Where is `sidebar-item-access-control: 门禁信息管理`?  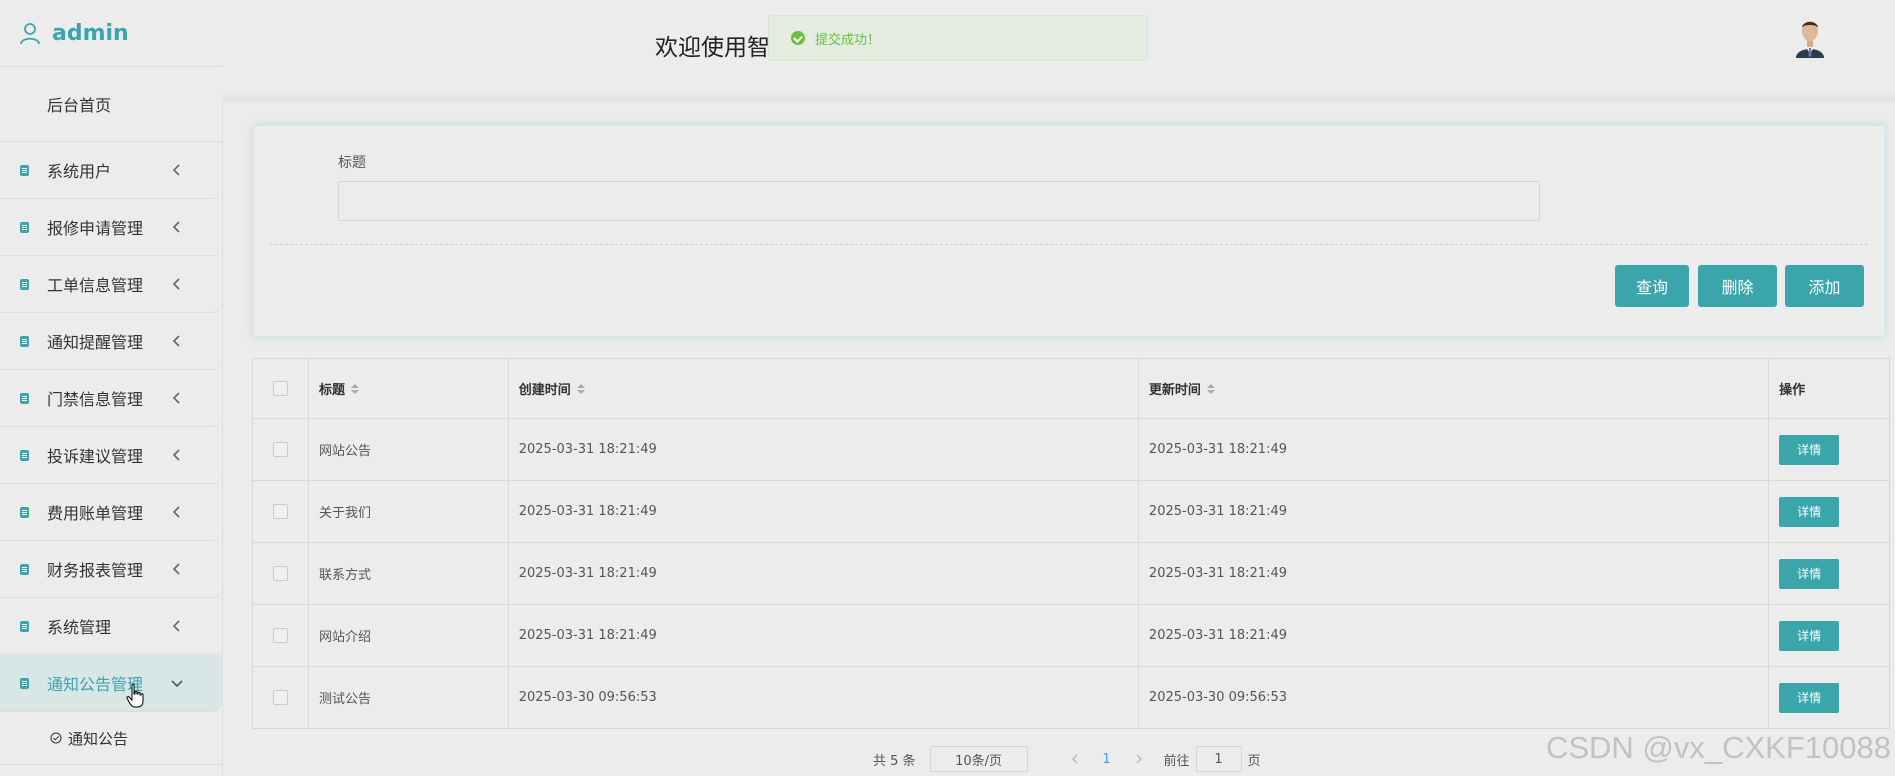
sidebar-item-access-control: 门禁信息管理 is located at coordinates (111, 398).